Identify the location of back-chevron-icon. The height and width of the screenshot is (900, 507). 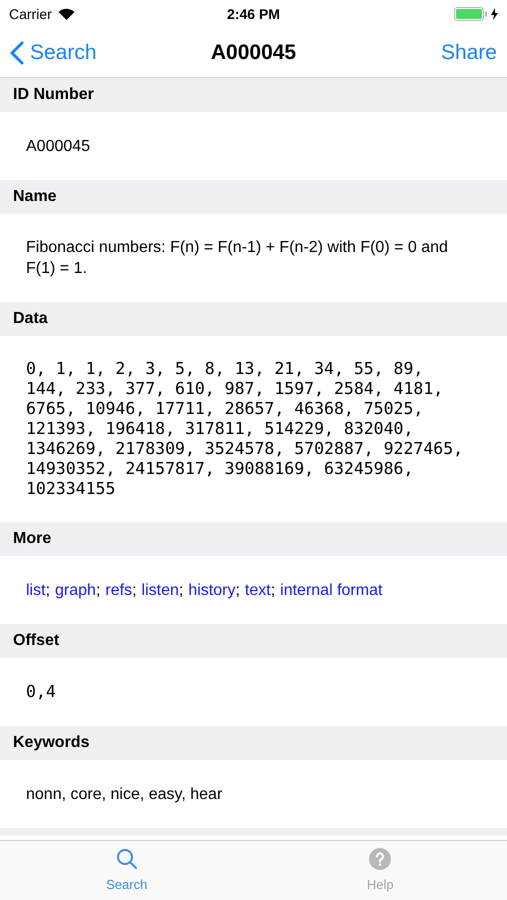
(17, 52).